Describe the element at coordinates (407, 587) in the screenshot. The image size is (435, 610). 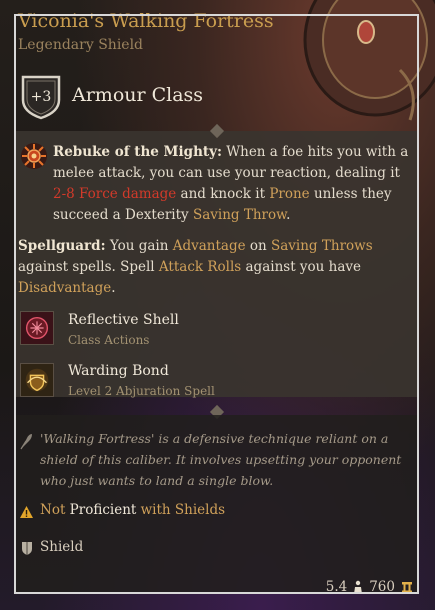
I see `gold-icon` at that location.